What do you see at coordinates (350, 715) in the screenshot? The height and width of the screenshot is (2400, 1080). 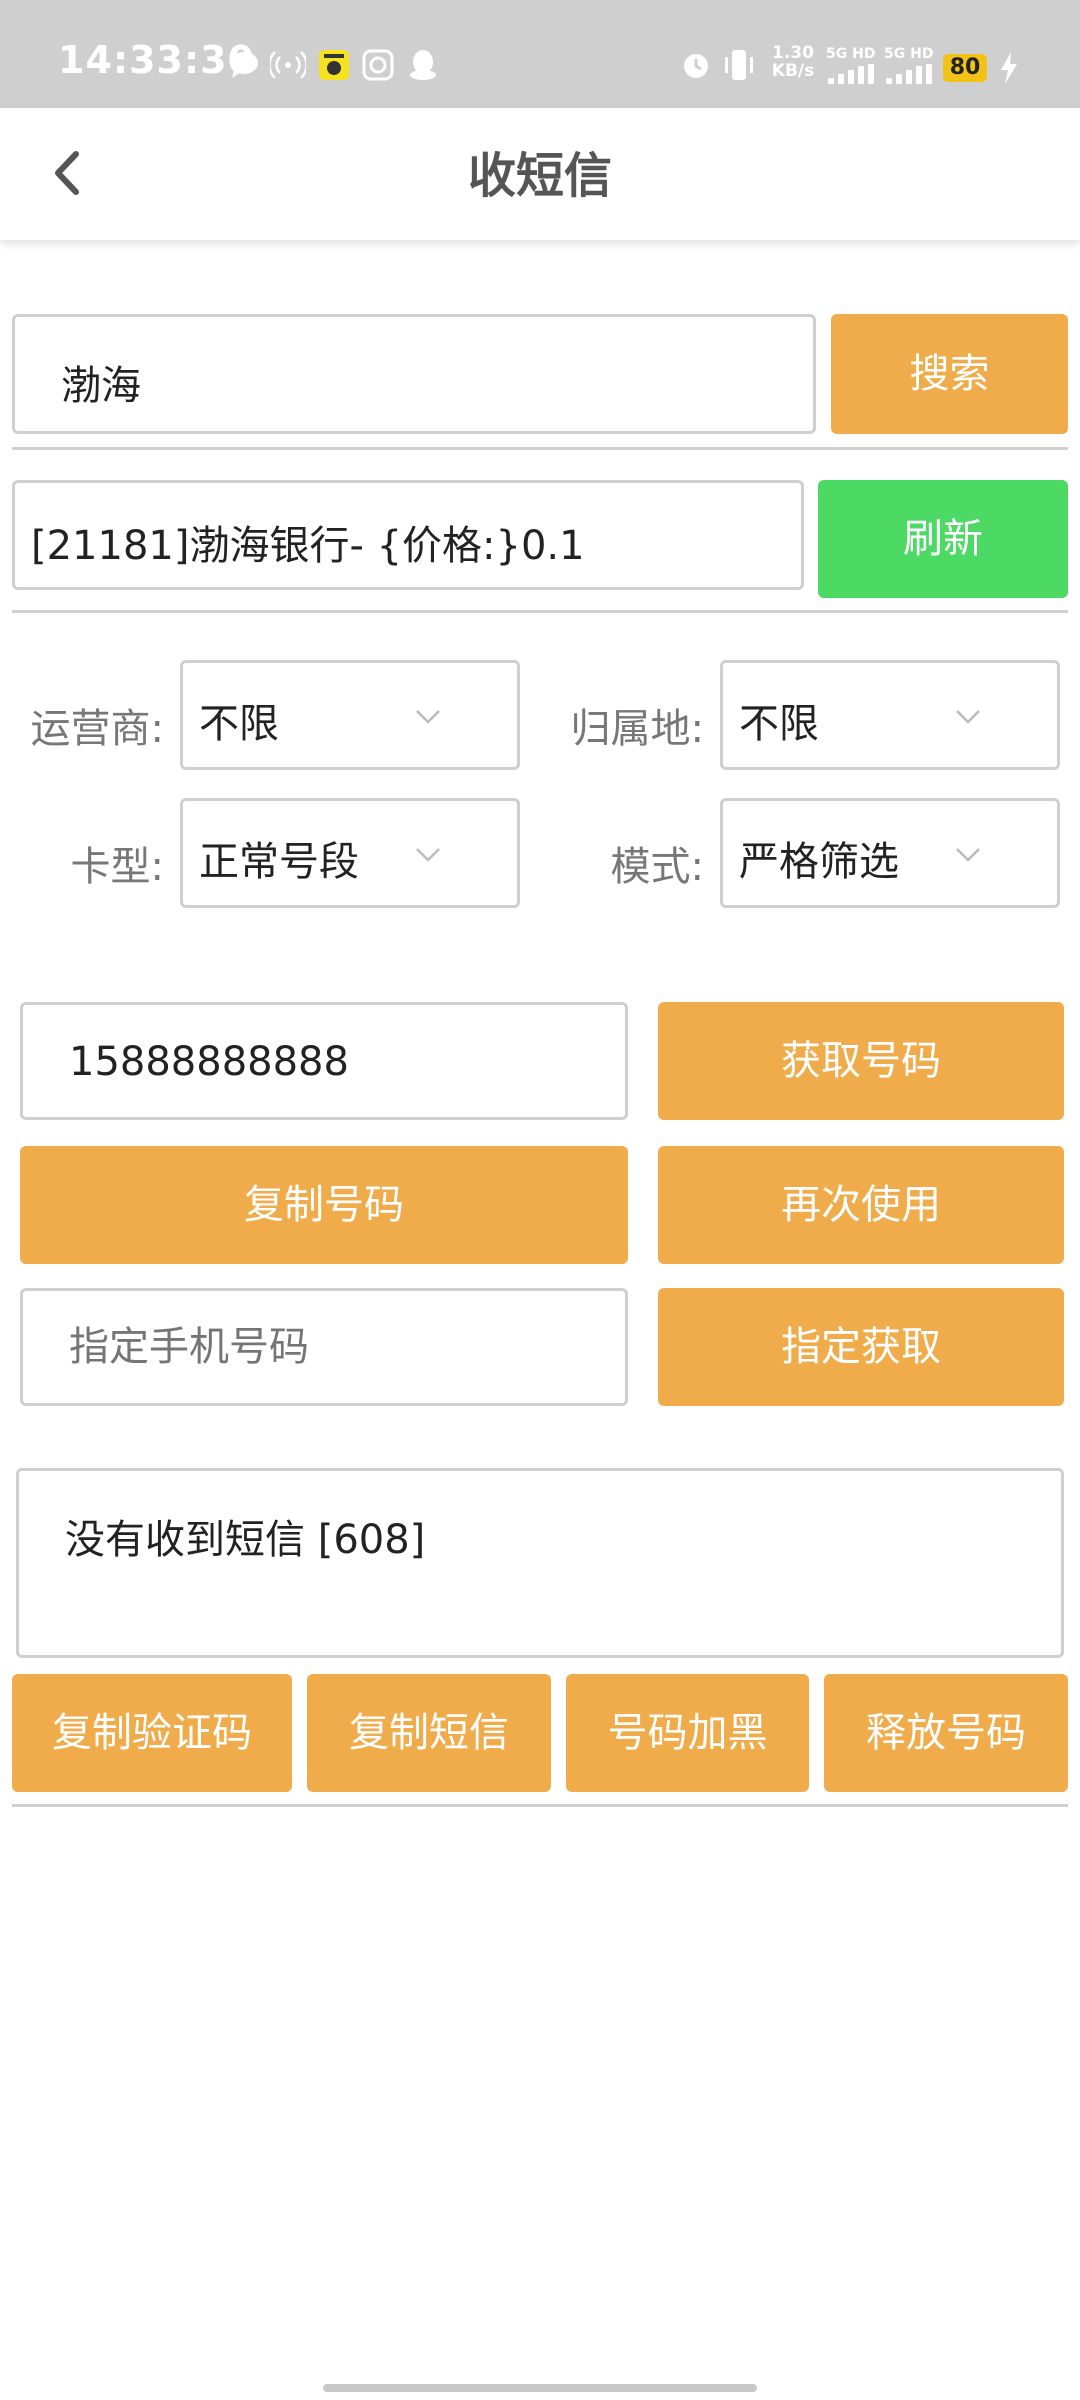 I see `operator-select: 不限` at bounding box center [350, 715].